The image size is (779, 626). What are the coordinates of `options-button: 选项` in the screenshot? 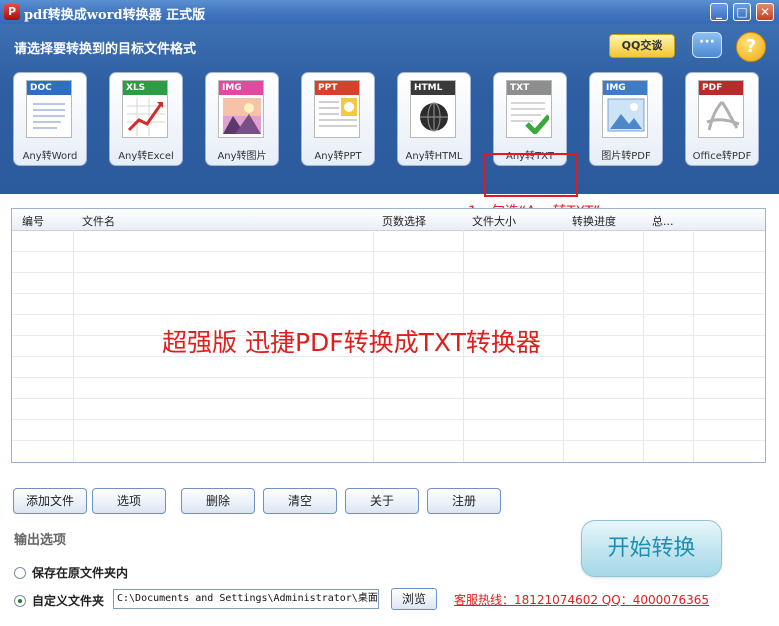 It's located at (129, 501).